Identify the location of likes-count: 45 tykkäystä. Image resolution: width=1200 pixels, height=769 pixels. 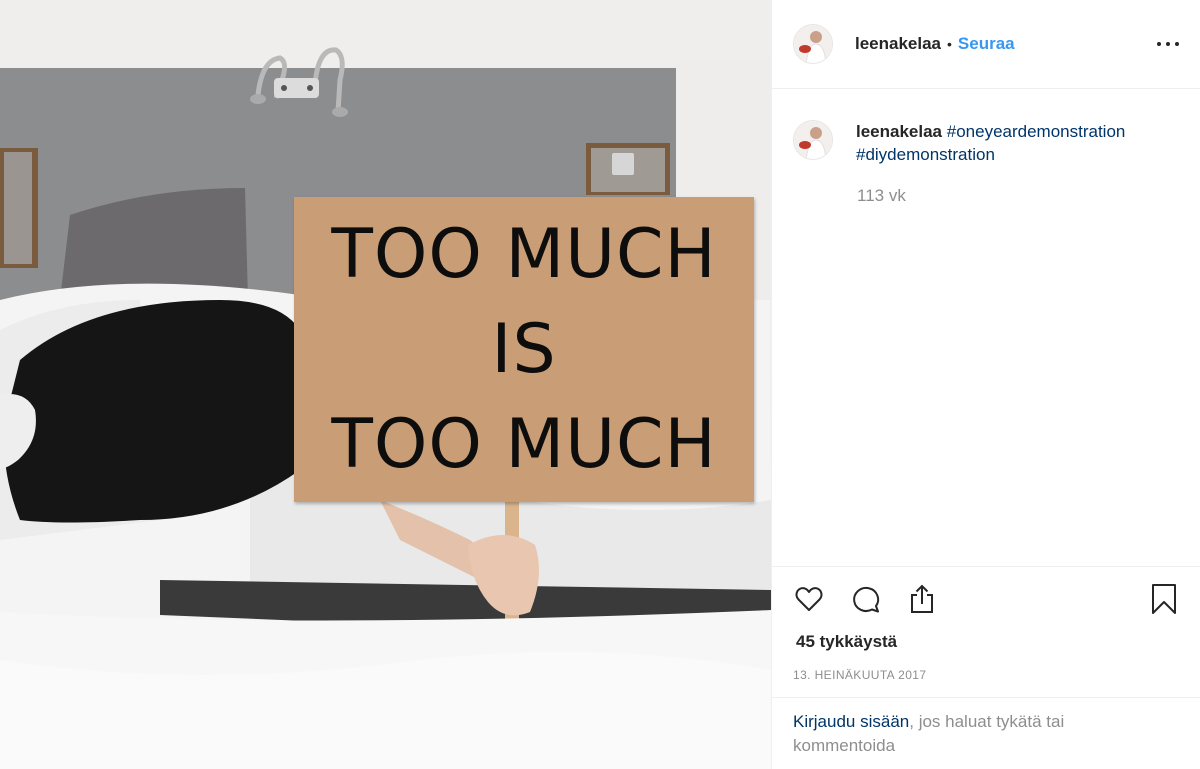
(846, 642).